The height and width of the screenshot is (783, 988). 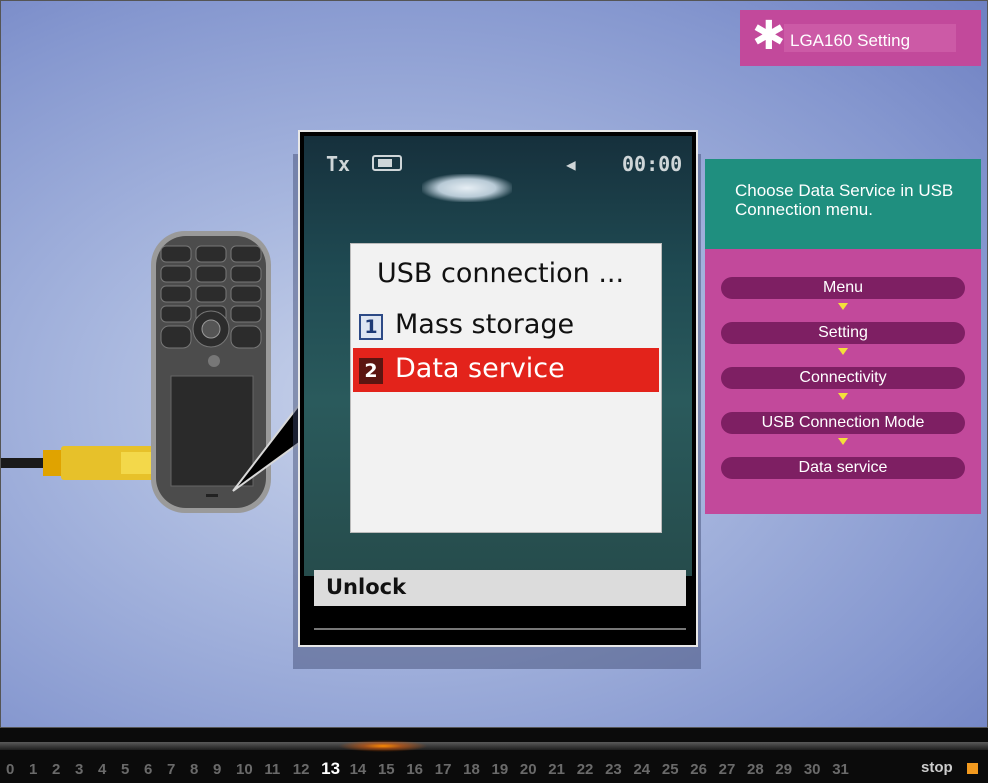 What do you see at coordinates (155, 769) in the screenshot?
I see `frame-number-6: 6` at bounding box center [155, 769].